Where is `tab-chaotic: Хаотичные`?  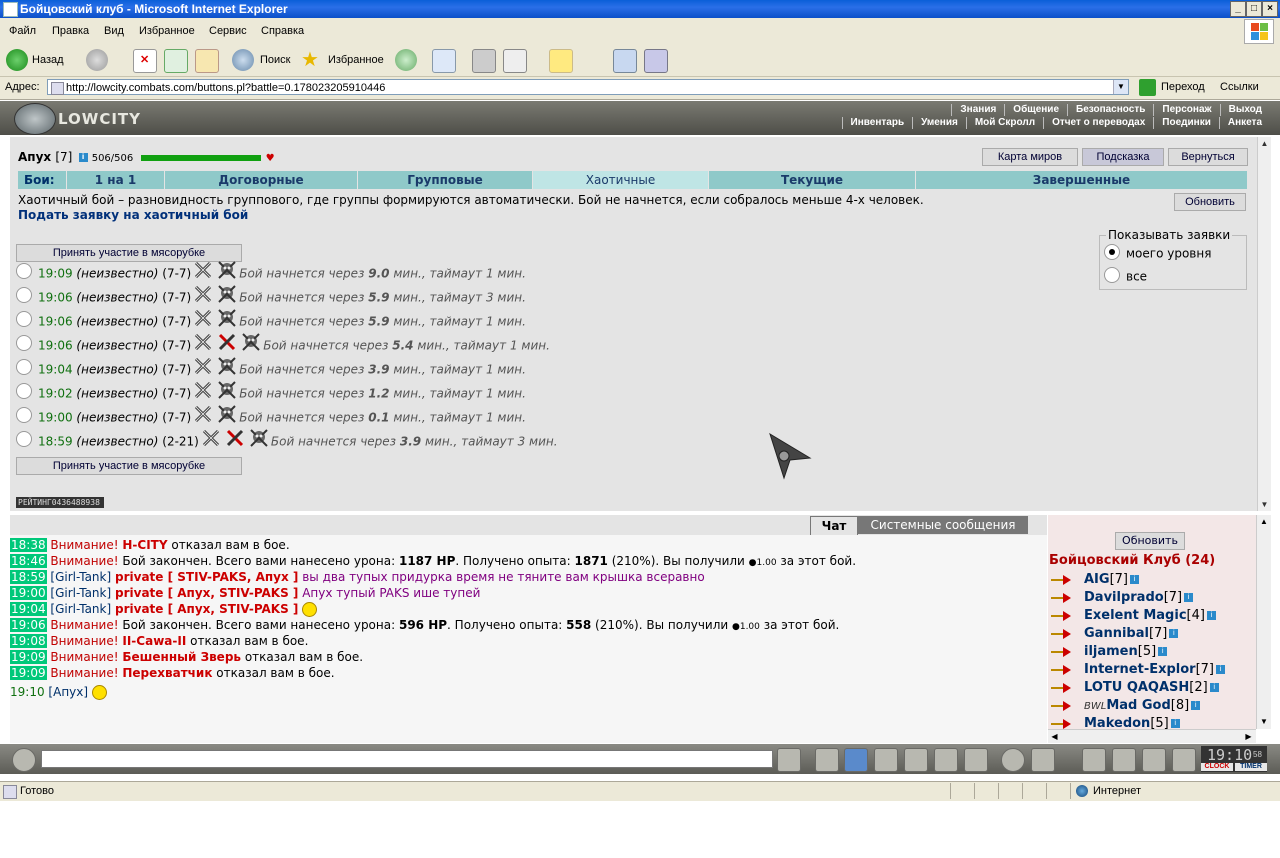
tab-chaotic: Хаотичные is located at coordinates (621, 180).